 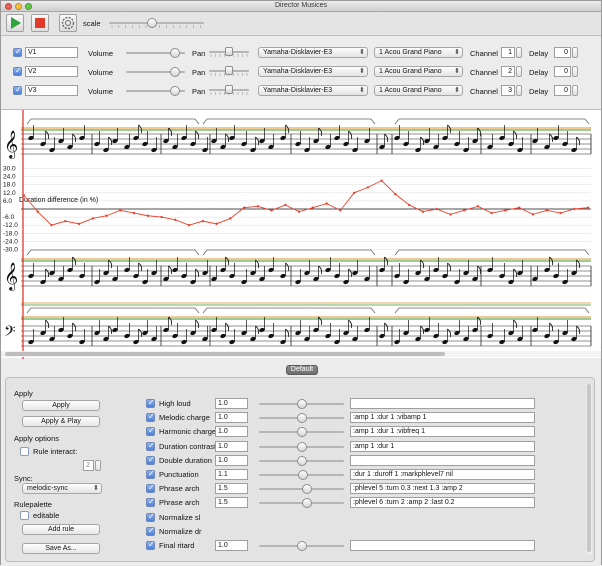 I want to click on graph-point, so click(x=423, y=211).